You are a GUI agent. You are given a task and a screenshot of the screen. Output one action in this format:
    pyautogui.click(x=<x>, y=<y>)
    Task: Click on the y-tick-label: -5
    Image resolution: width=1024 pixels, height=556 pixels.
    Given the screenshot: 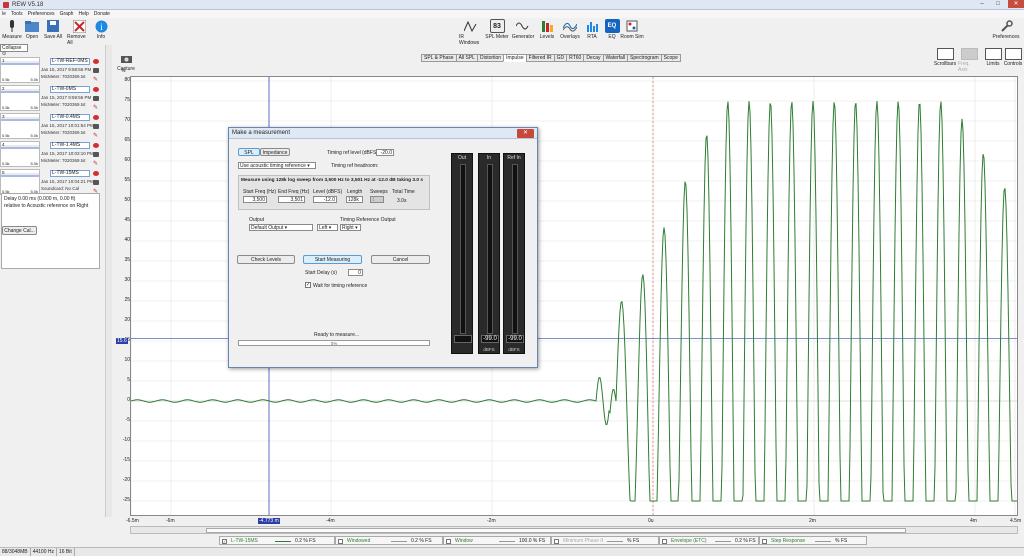 What is the action you would take?
    pyautogui.click(x=127, y=420)
    